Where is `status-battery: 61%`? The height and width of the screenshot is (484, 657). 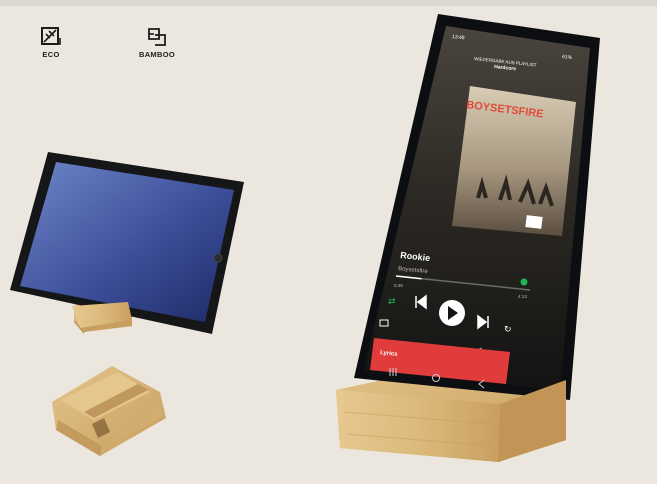 status-battery: 61% is located at coordinates (567, 57).